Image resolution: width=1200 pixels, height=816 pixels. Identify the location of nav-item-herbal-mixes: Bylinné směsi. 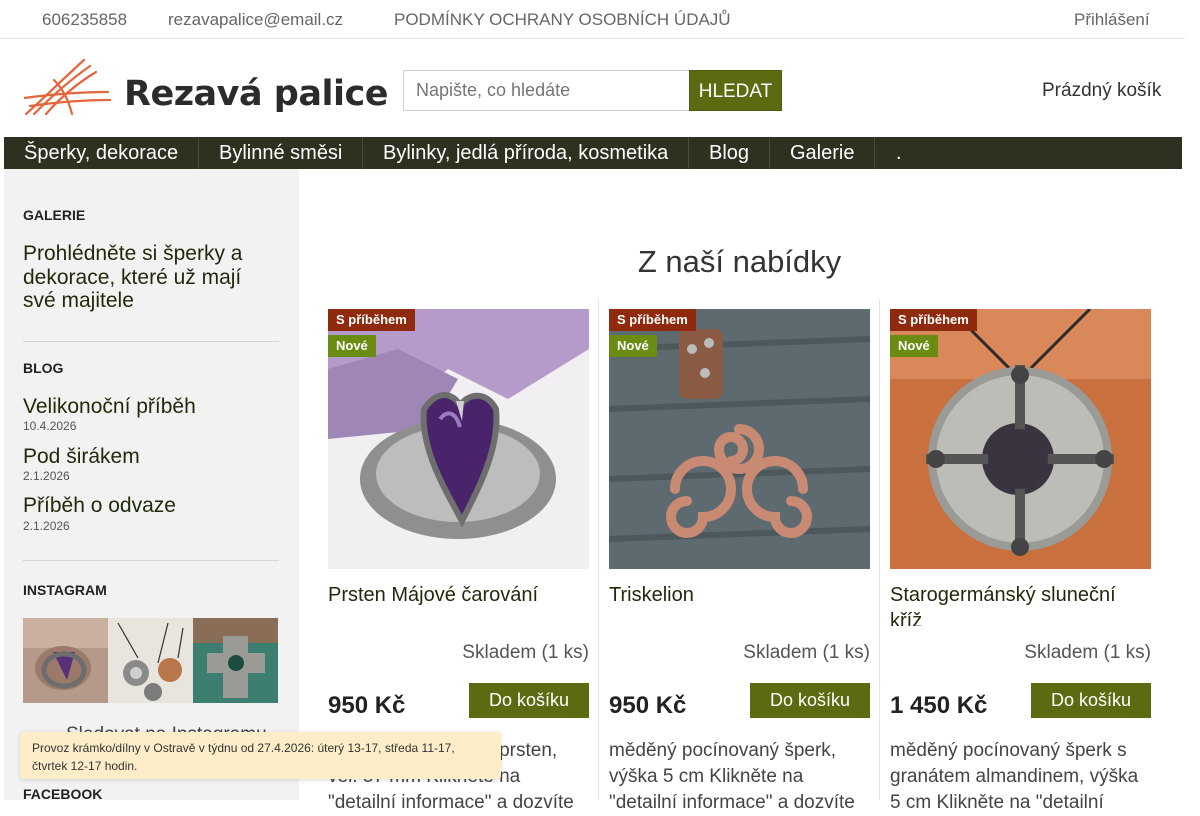
(281, 153).